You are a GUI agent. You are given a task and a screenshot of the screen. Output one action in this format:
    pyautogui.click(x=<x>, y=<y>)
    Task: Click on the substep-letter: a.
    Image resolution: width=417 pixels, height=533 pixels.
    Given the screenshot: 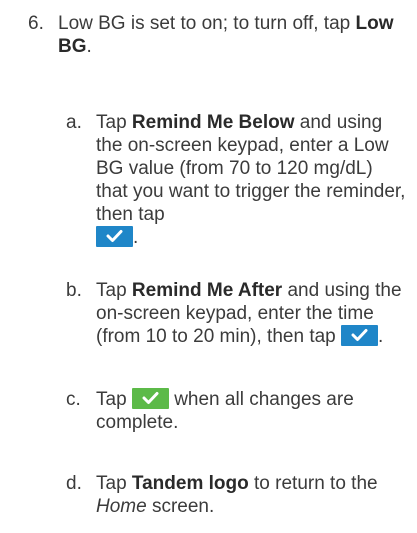 What is the action you would take?
    pyautogui.click(x=74, y=122)
    